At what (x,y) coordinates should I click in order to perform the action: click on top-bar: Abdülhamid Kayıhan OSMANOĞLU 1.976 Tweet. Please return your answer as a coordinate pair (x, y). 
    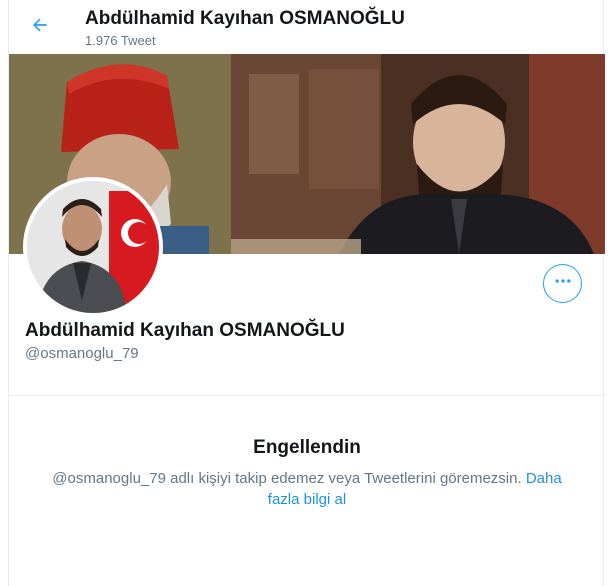
    Looking at the image, I should click on (307, 26).